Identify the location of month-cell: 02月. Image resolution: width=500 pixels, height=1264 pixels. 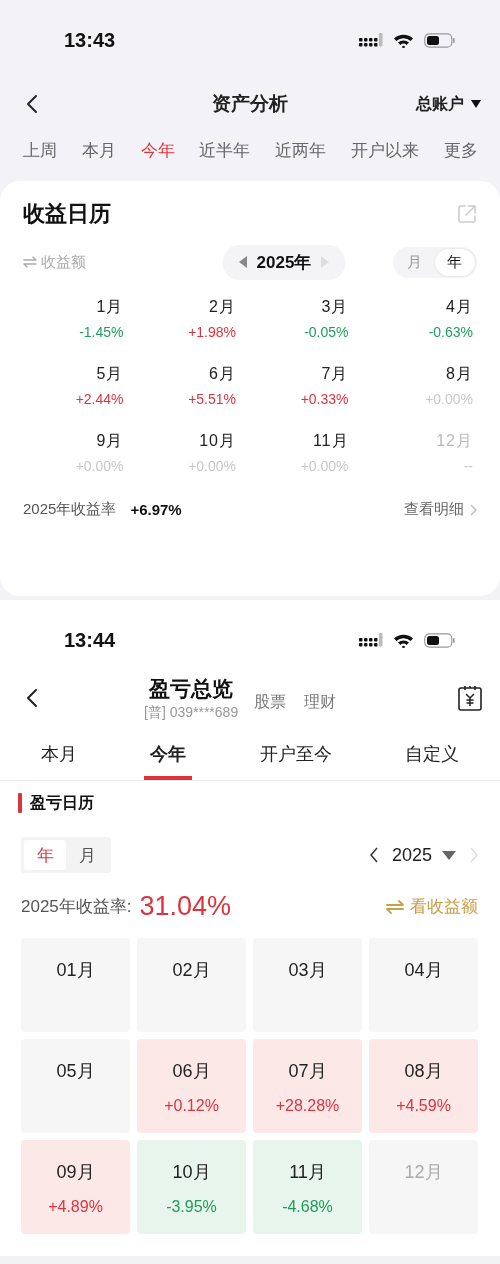
(191, 985).